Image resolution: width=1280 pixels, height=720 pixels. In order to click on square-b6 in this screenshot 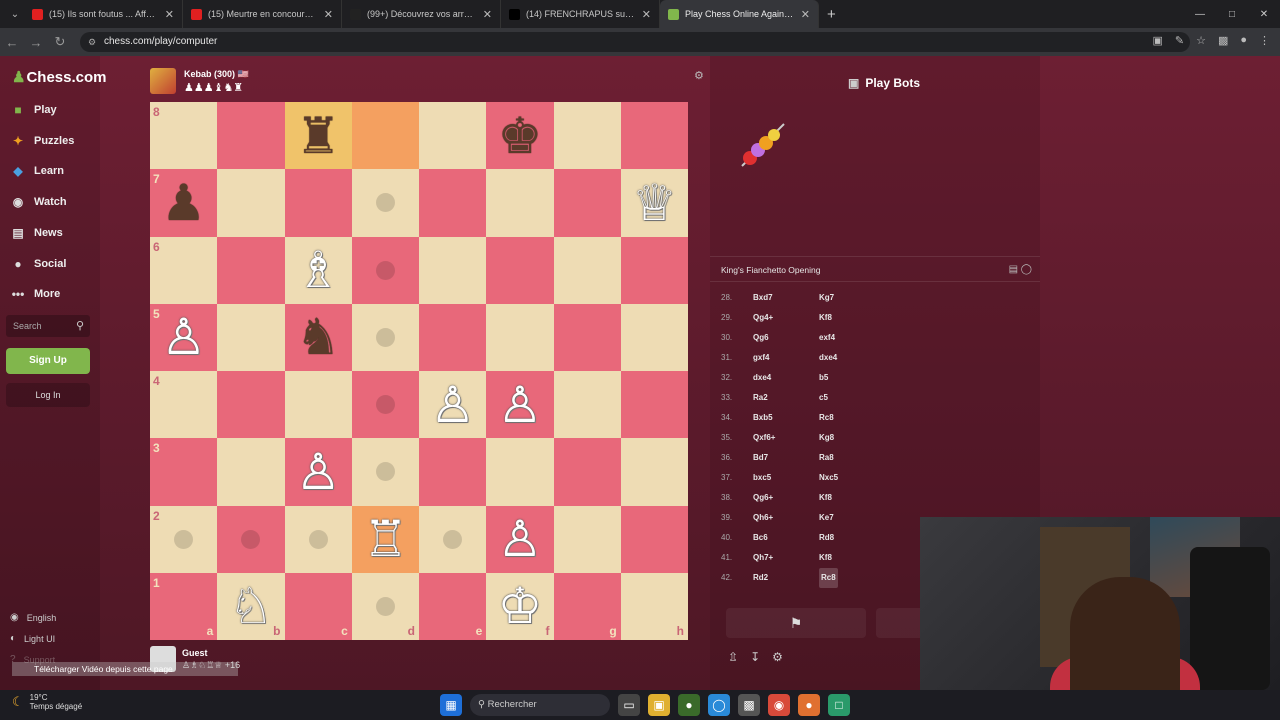, I will do `click(251, 270)`.